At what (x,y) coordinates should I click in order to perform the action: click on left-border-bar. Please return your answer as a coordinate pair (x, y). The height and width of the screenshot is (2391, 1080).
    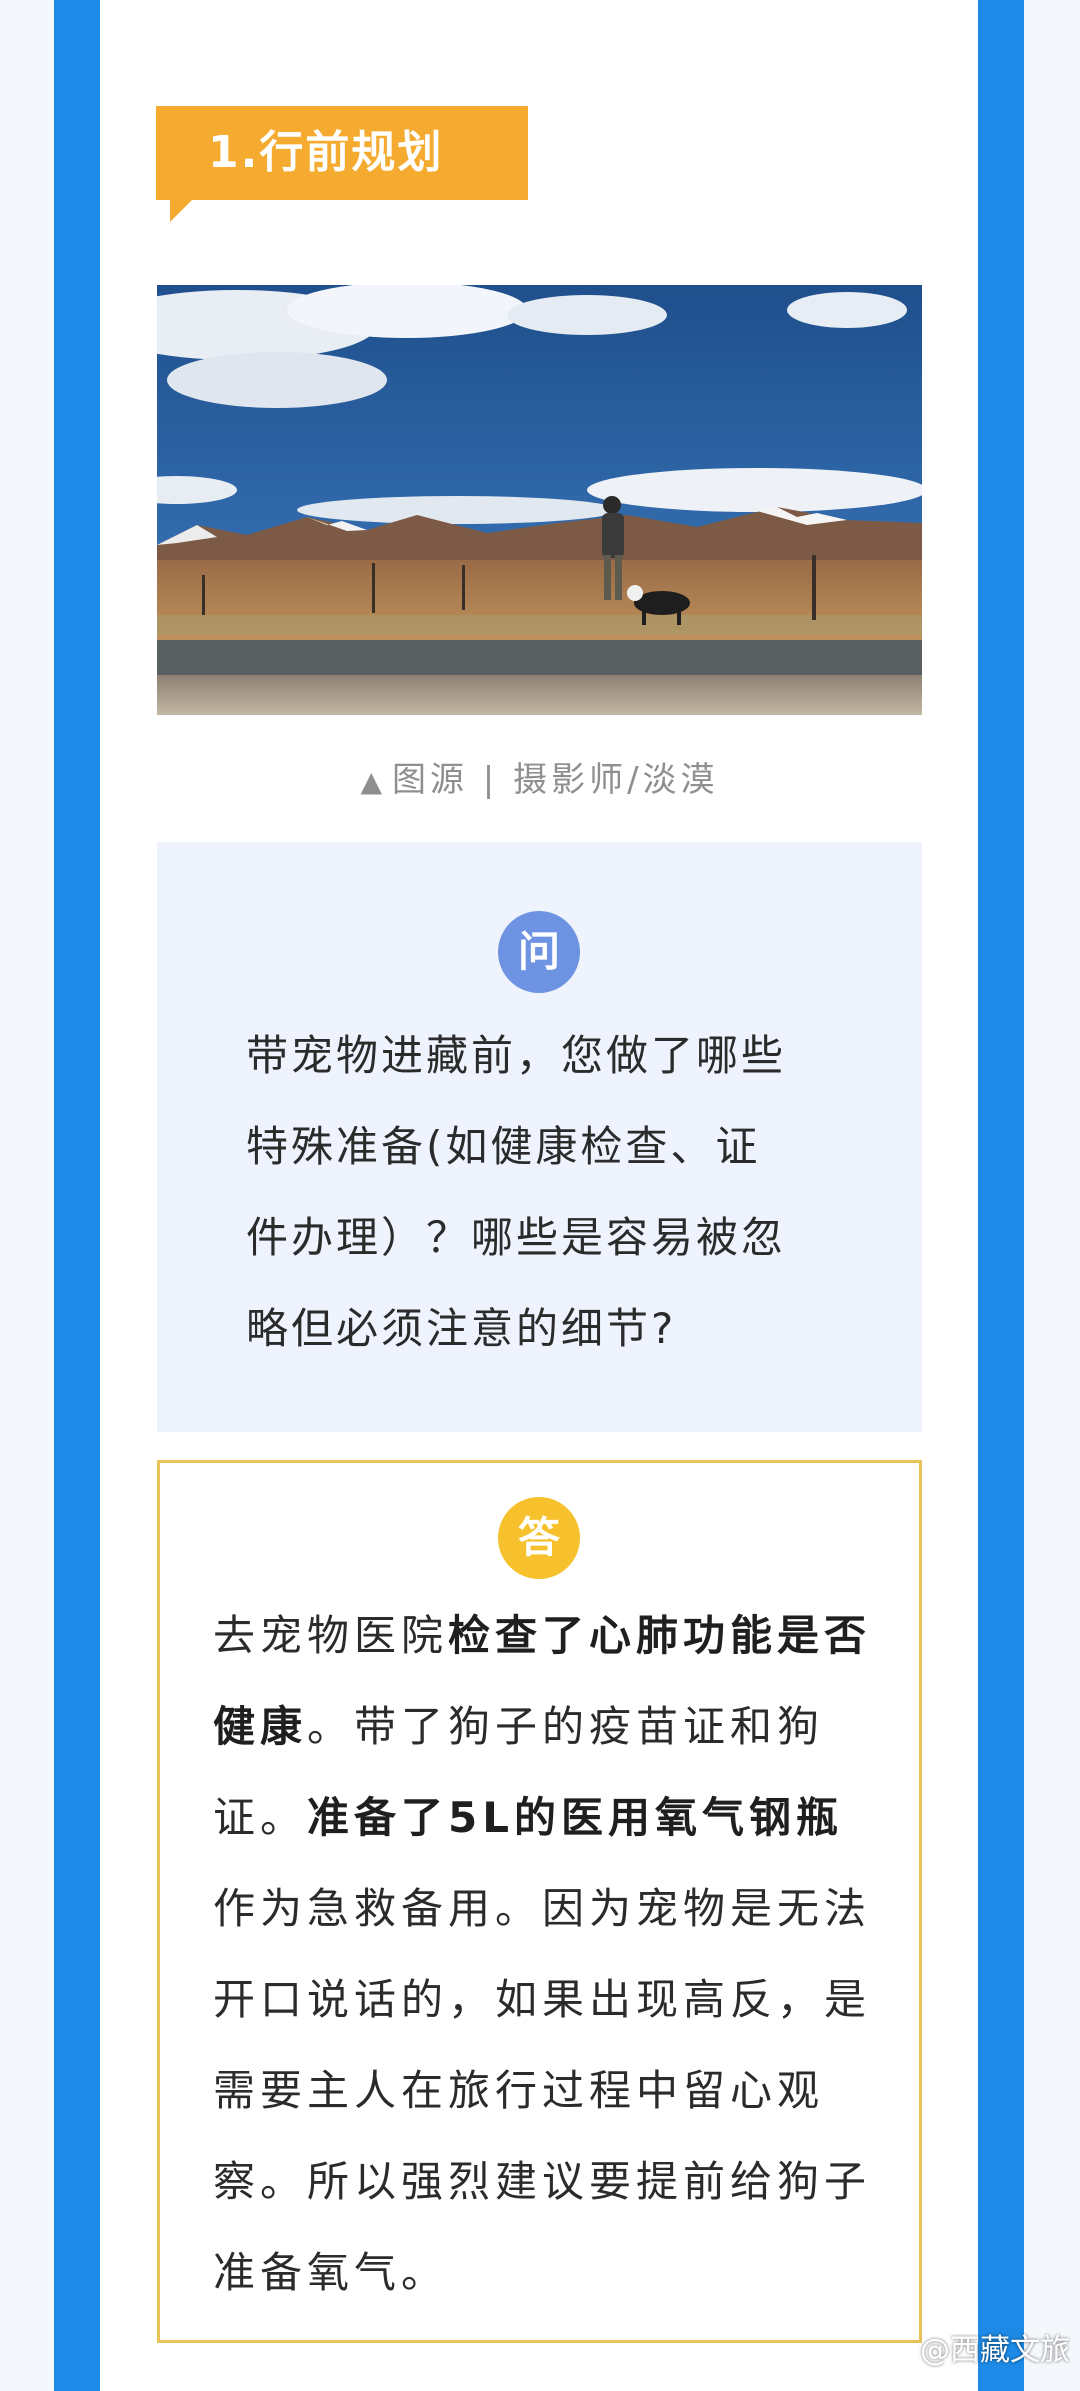
    Looking at the image, I should click on (77, 1195).